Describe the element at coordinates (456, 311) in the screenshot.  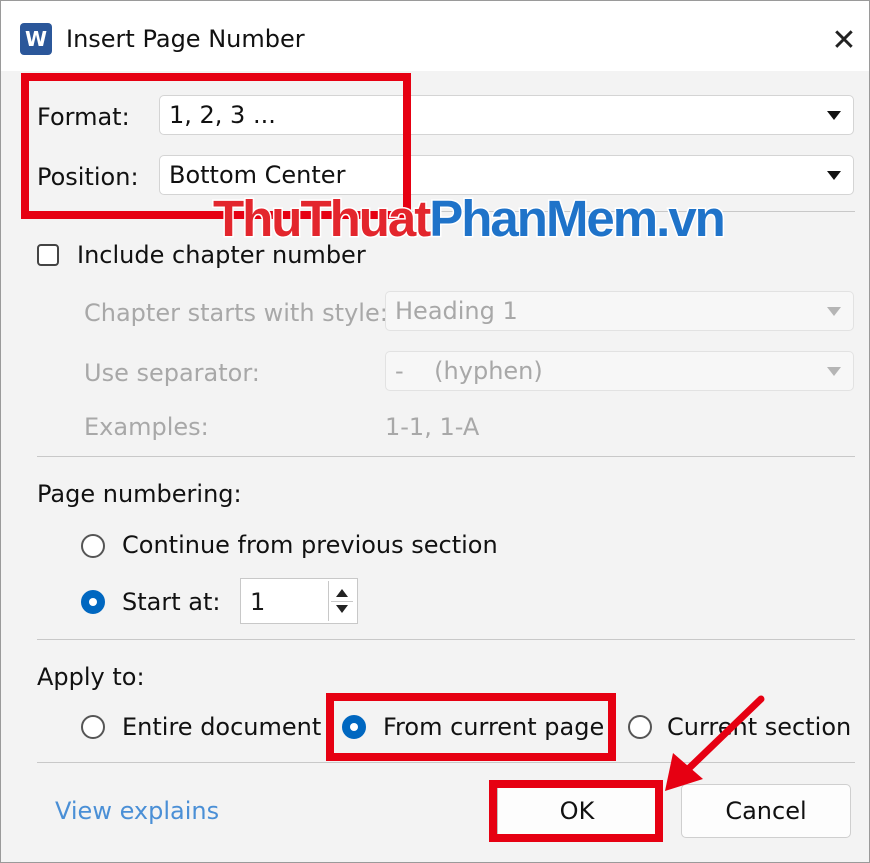
I see `chapter-style-value: Heading 1` at that location.